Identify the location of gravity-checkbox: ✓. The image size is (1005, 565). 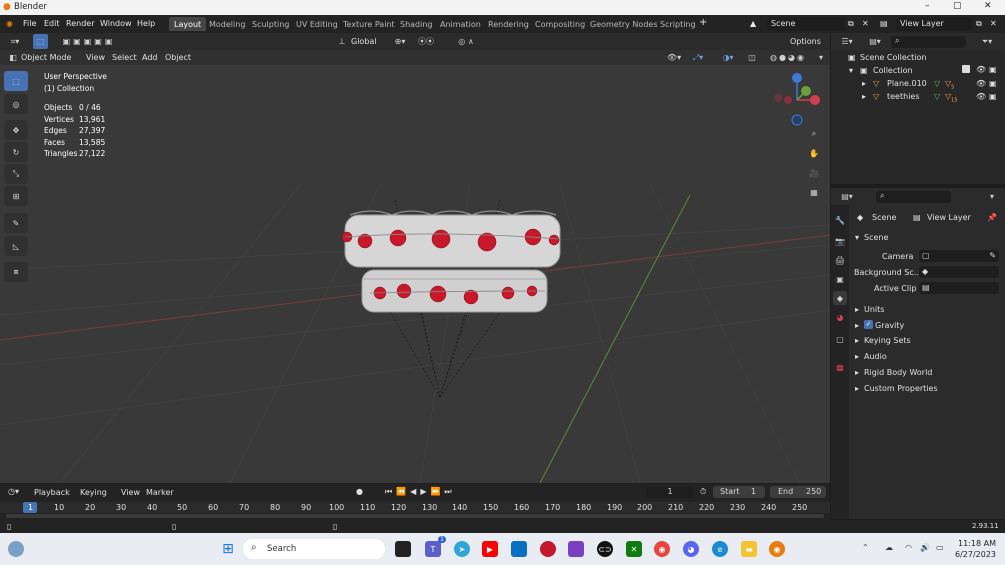
(868, 324).